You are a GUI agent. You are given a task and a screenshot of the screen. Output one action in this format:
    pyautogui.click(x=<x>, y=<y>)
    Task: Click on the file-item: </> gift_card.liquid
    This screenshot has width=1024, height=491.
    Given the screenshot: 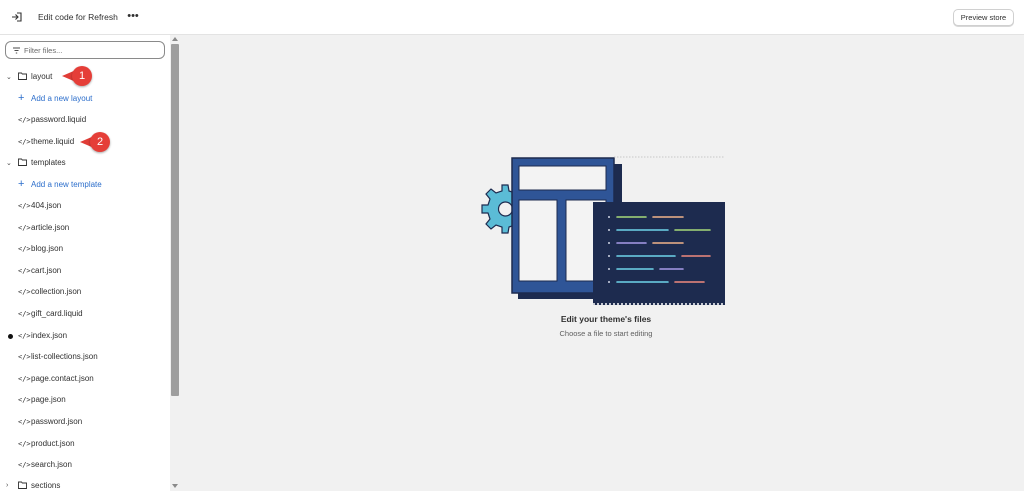 What is the action you would take?
    pyautogui.click(x=84, y=314)
    